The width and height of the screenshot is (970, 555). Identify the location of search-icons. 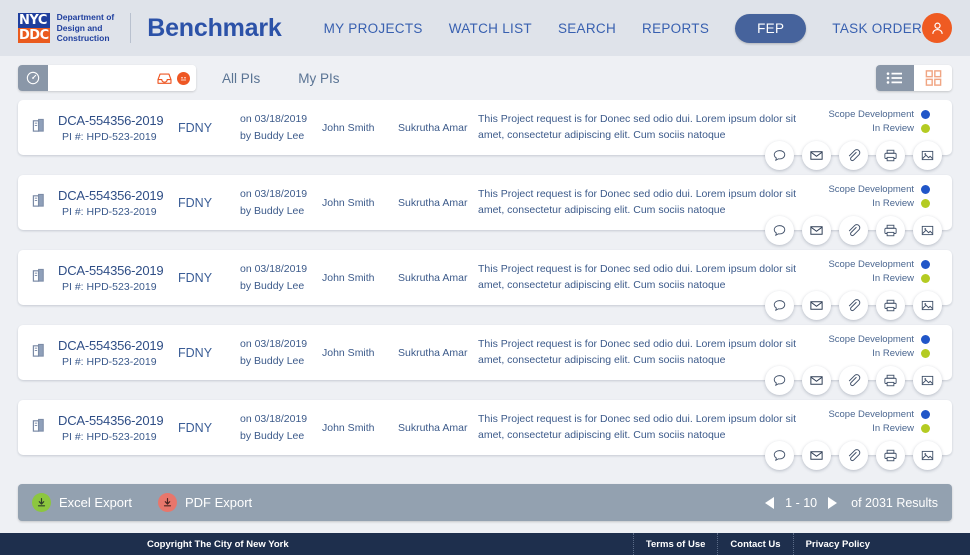
(176, 78).